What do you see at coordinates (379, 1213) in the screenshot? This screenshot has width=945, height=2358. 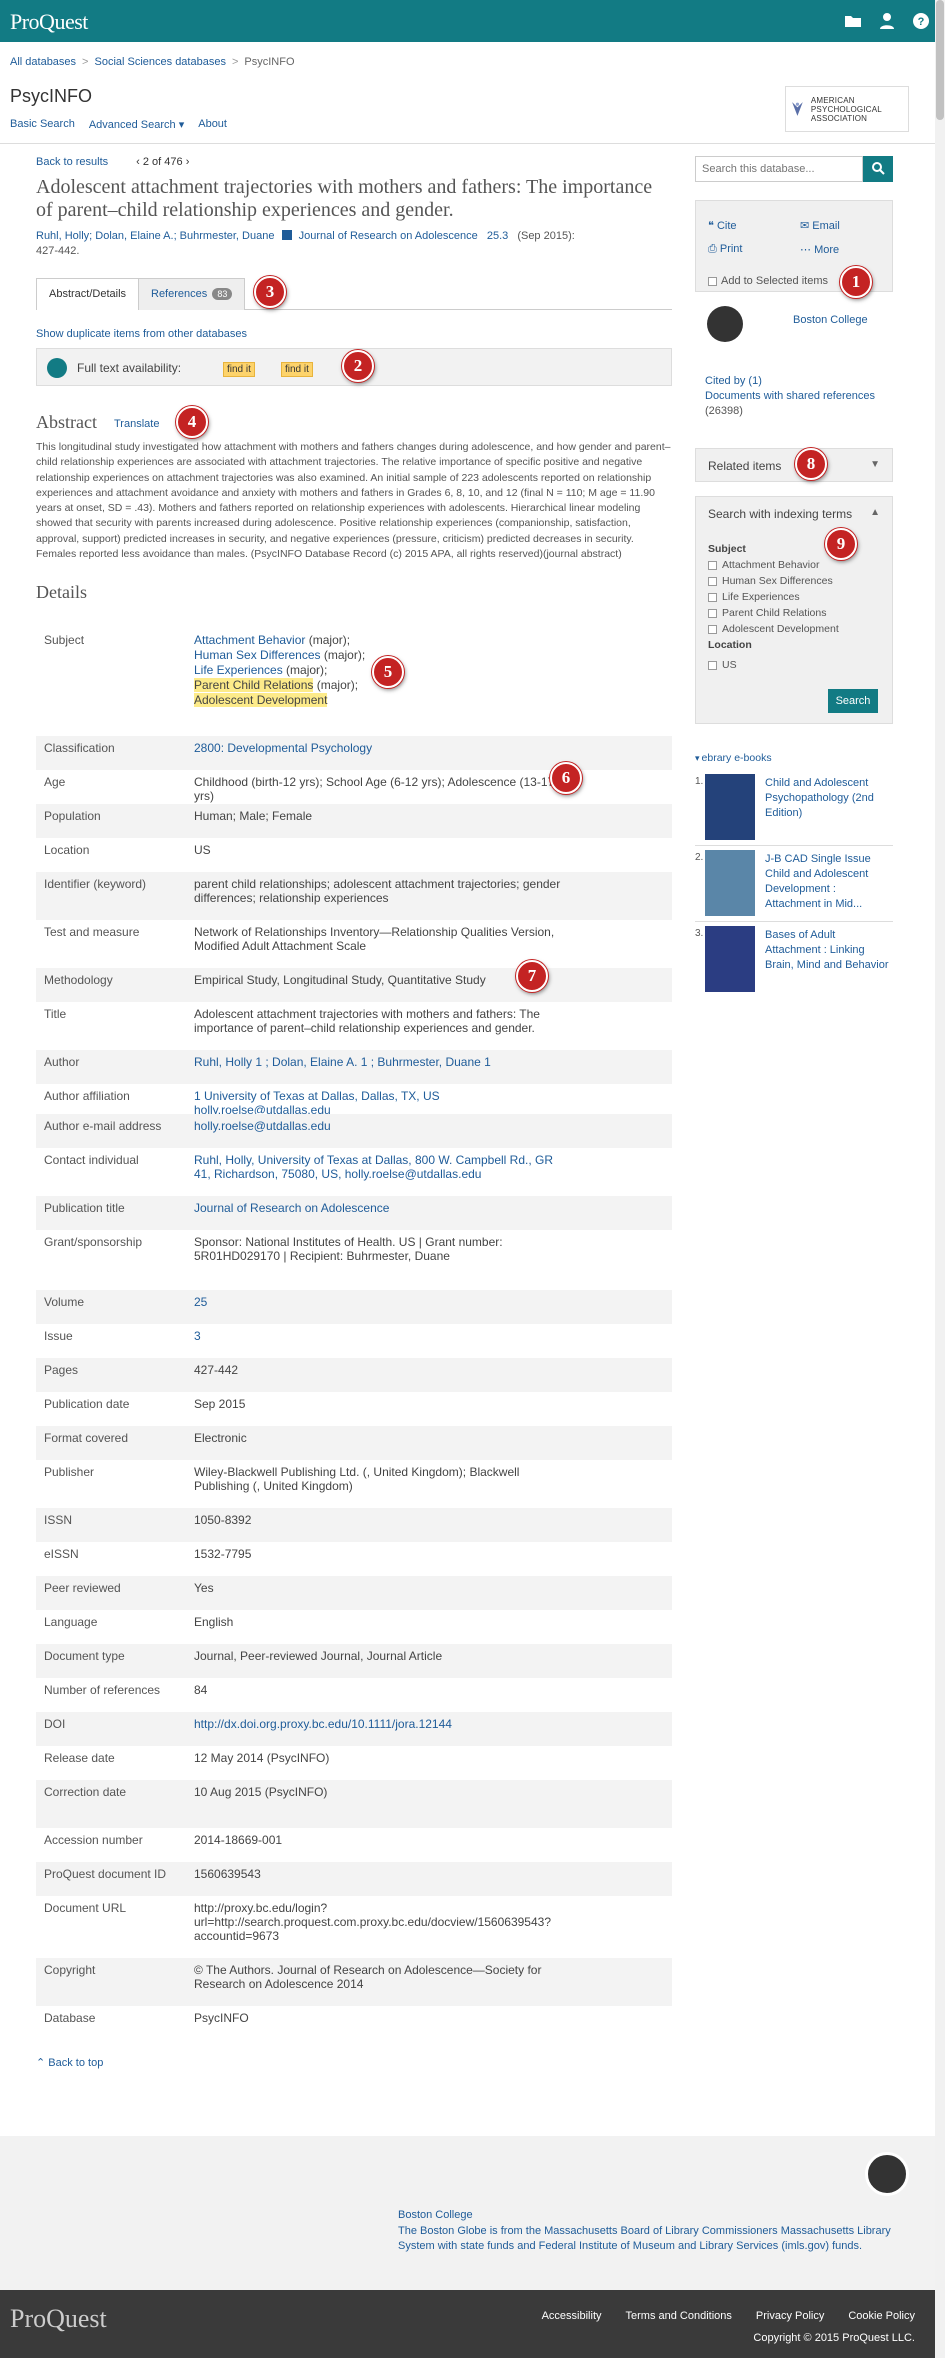 I see `detail-value: Journal of Research on Adolescence` at bounding box center [379, 1213].